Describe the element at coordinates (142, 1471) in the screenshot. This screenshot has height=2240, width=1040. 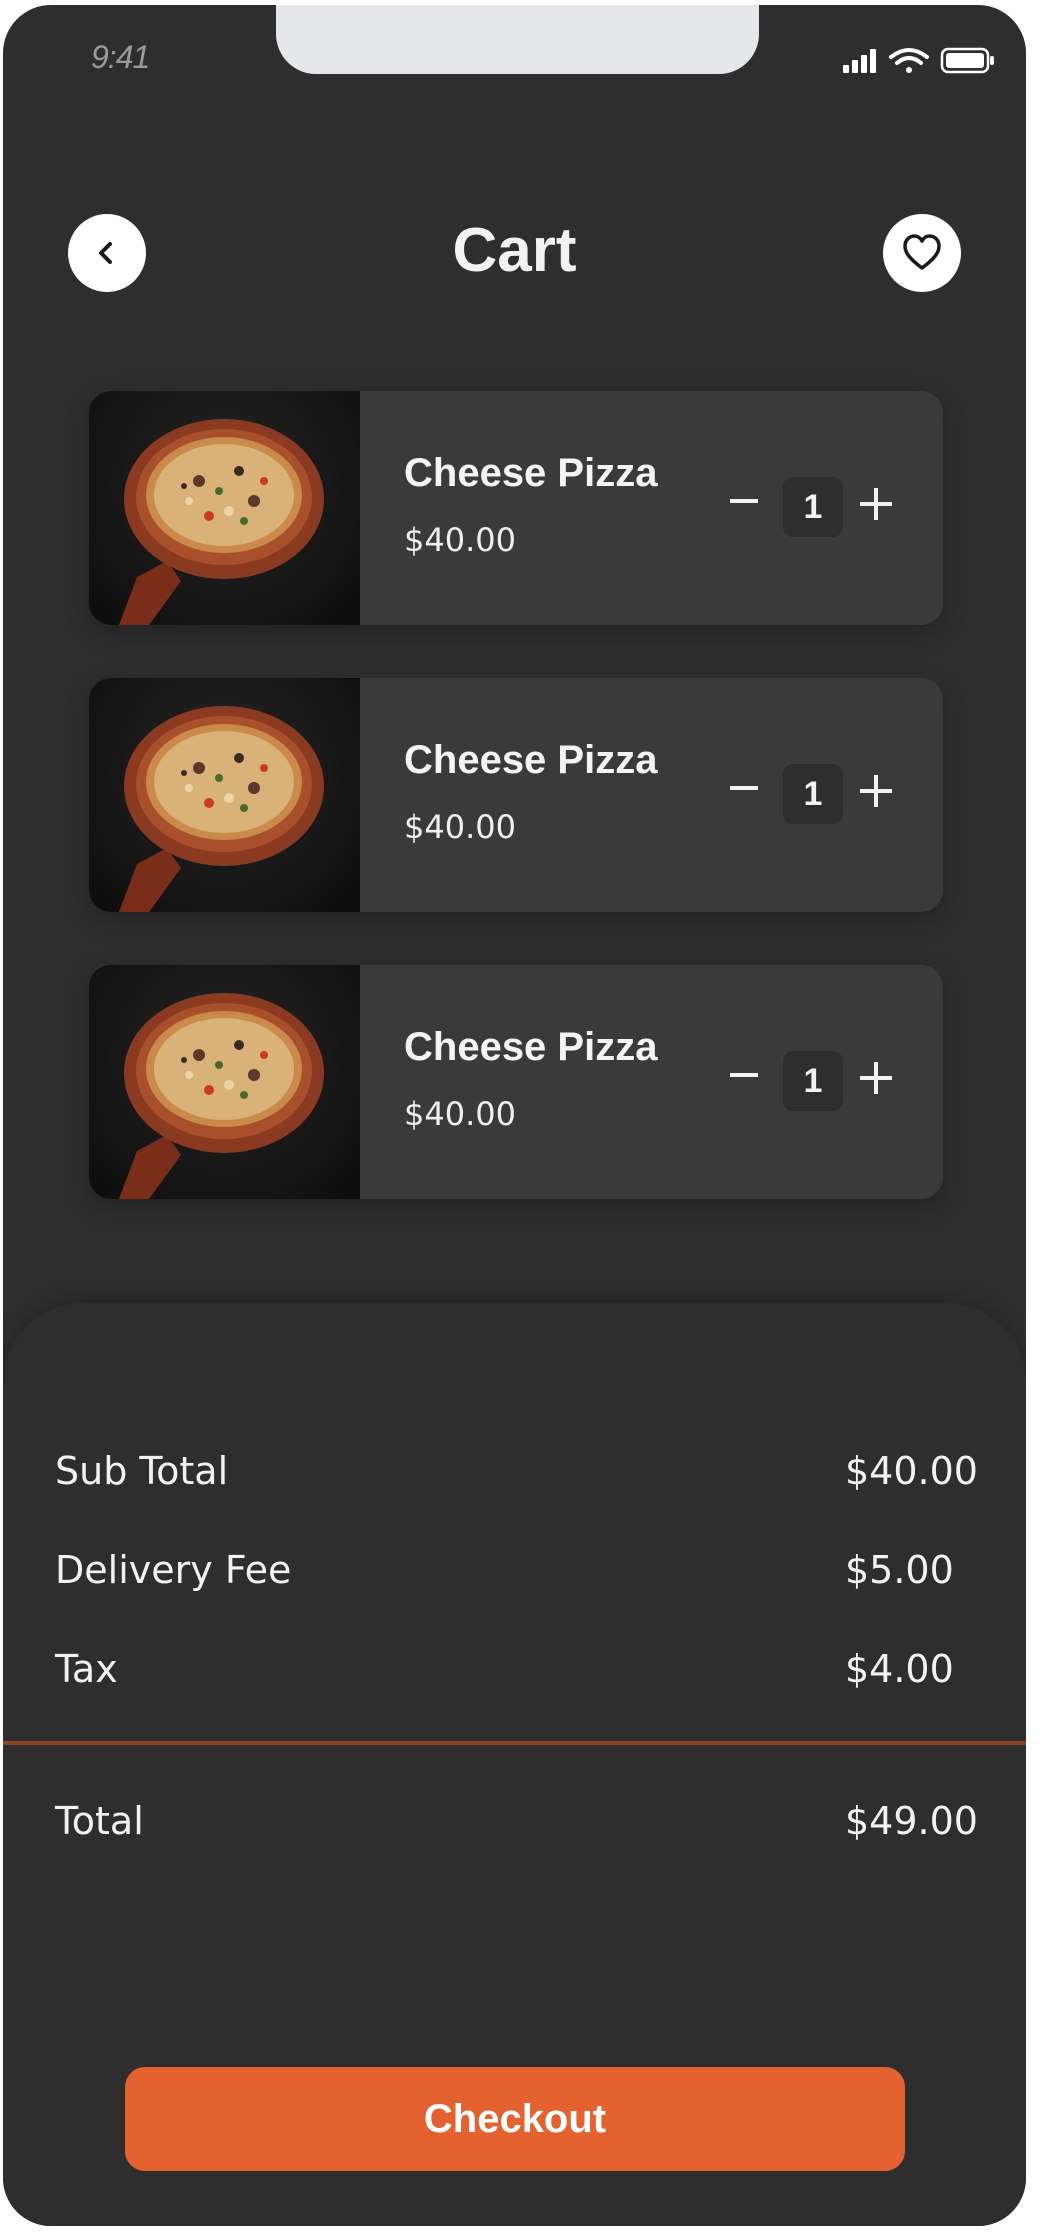
I see `subtotal-label: Sub Total` at that location.